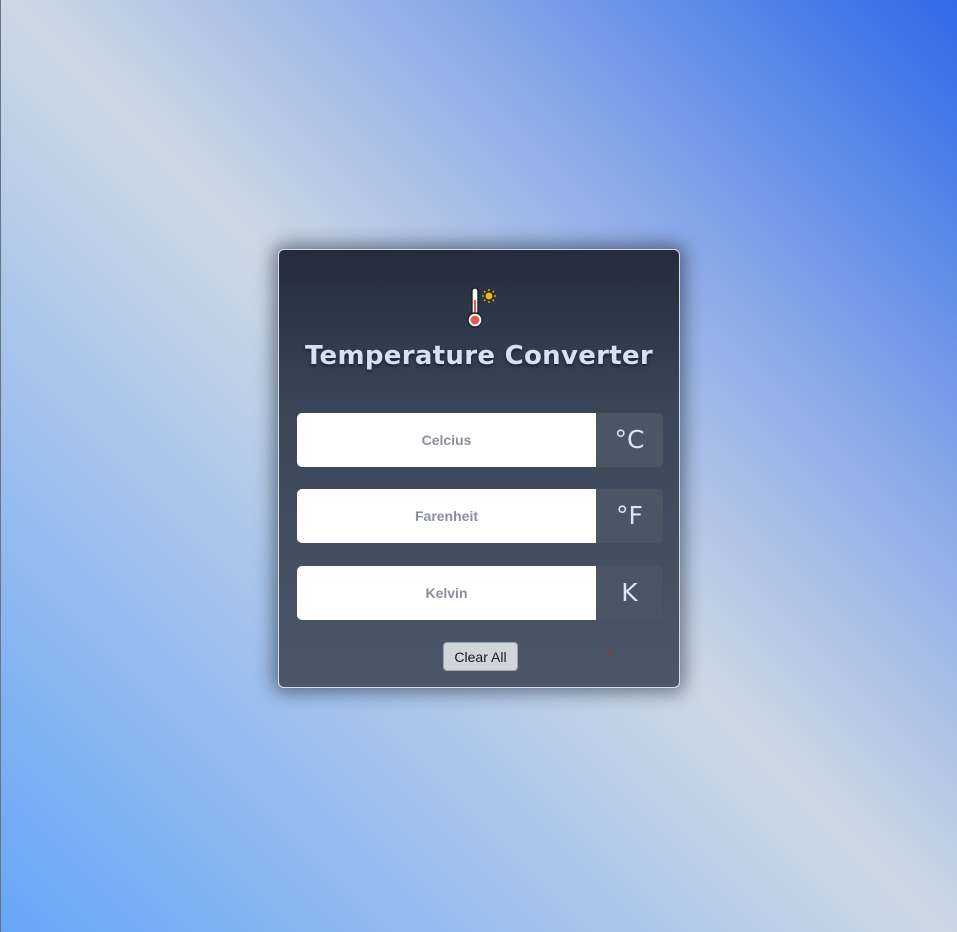 Image resolution: width=957 pixels, height=932 pixels. I want to click on close-icon: ×, so click(609, 652).